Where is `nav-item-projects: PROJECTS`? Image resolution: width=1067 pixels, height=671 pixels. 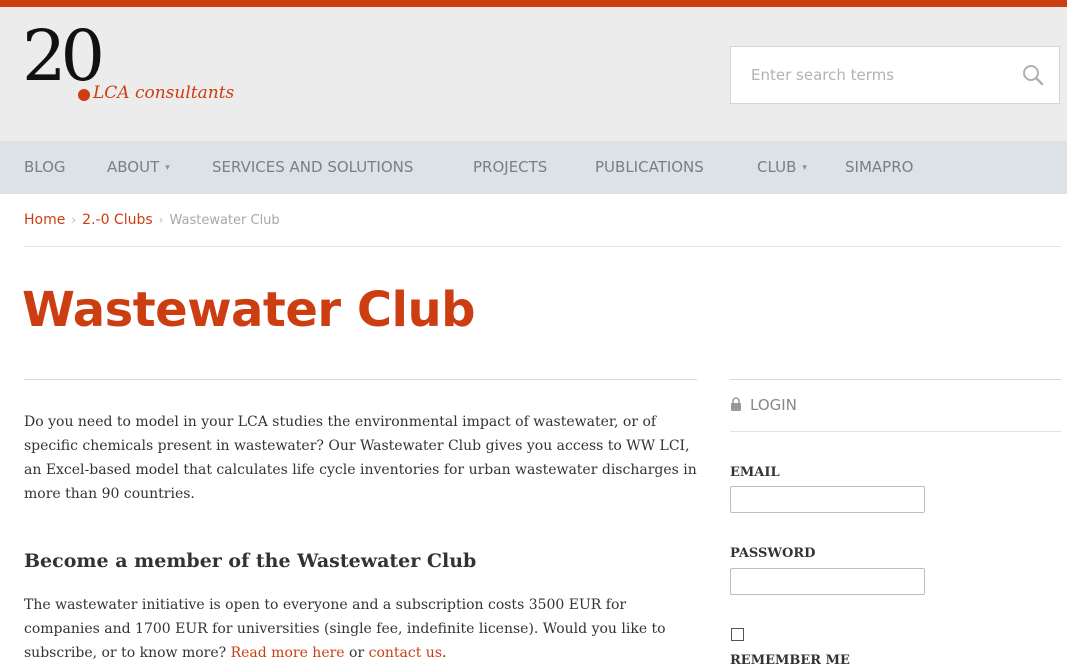 nav-item-projects: PROJECTS is located at coordinates (510, 167).